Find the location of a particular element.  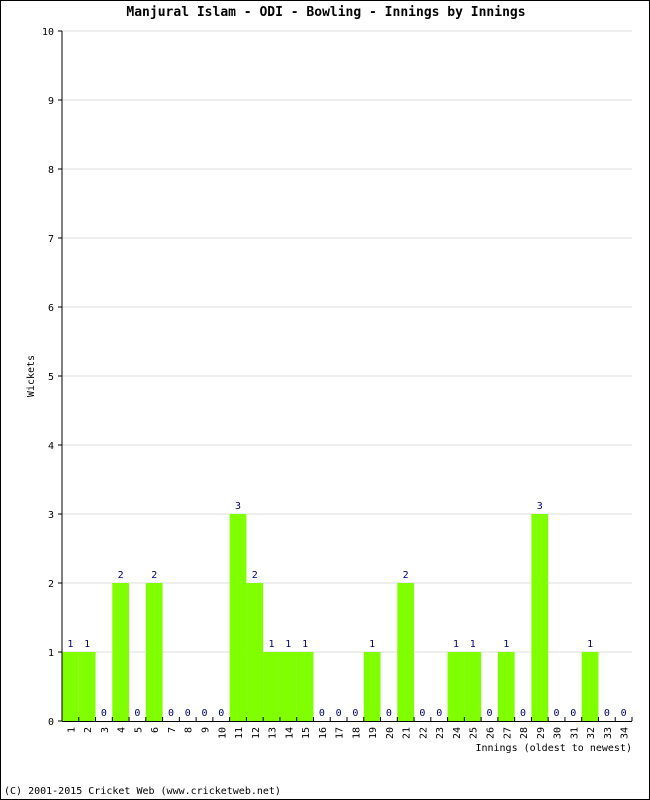

x-tick-label: 27 is located at coordinates (507, 733).